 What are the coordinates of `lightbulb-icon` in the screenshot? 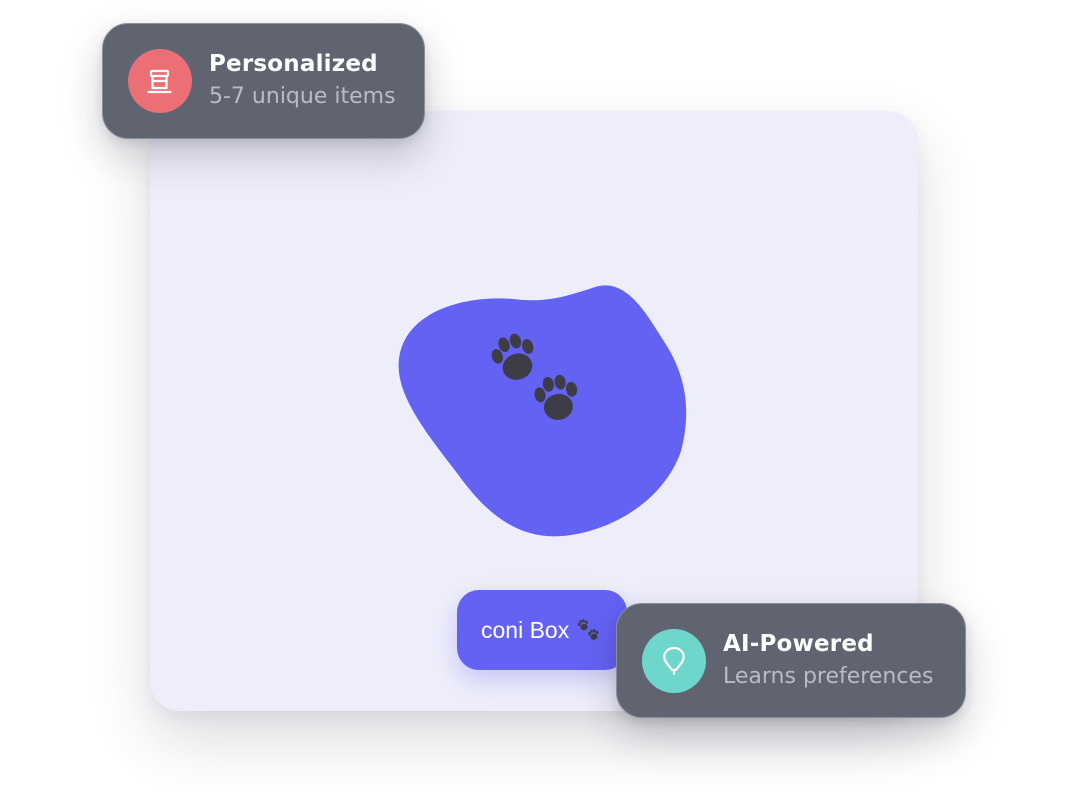 It's located at (674, 660).